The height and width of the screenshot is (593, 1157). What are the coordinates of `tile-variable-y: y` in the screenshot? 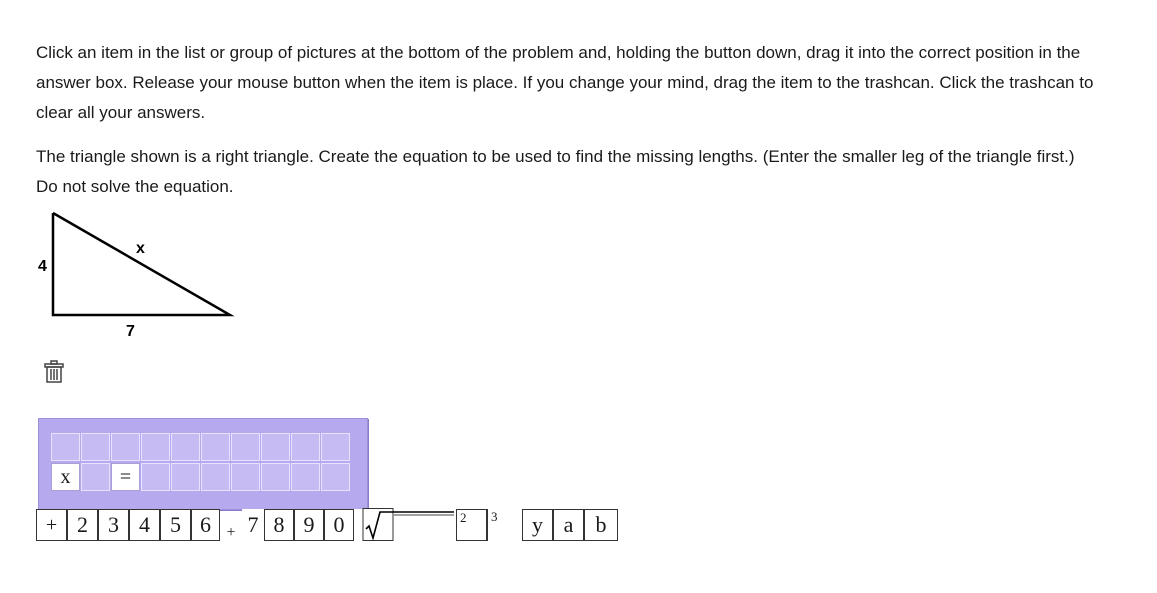 It's located at (537, 525).